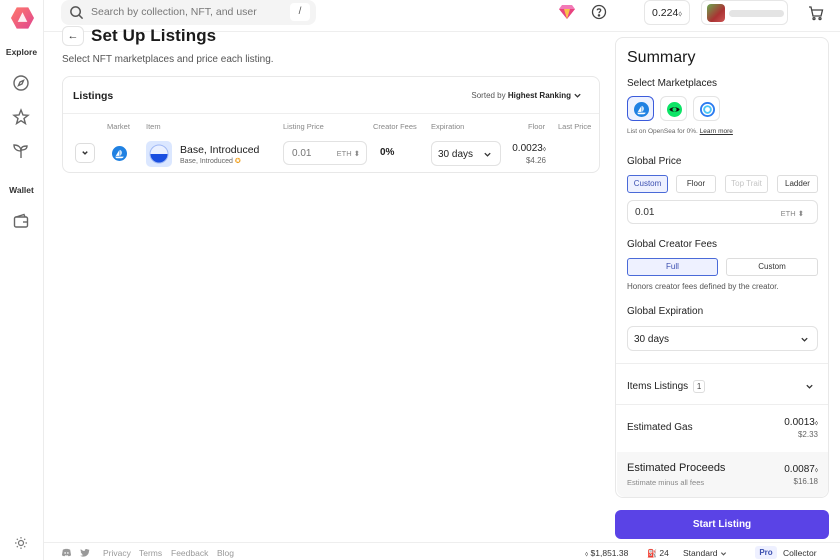 The image size is (840, 560). I want to click on stepper-icon: ⬍, so click(356, 153).